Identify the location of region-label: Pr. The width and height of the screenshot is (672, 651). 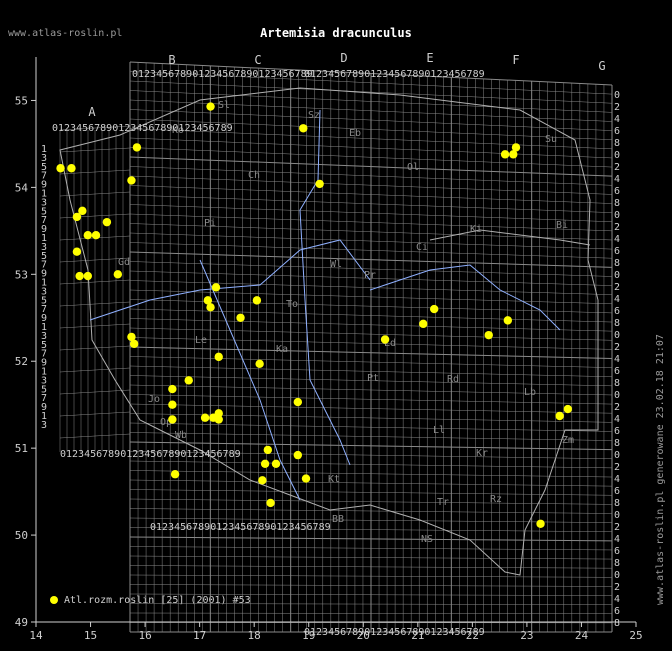
(370, 275).